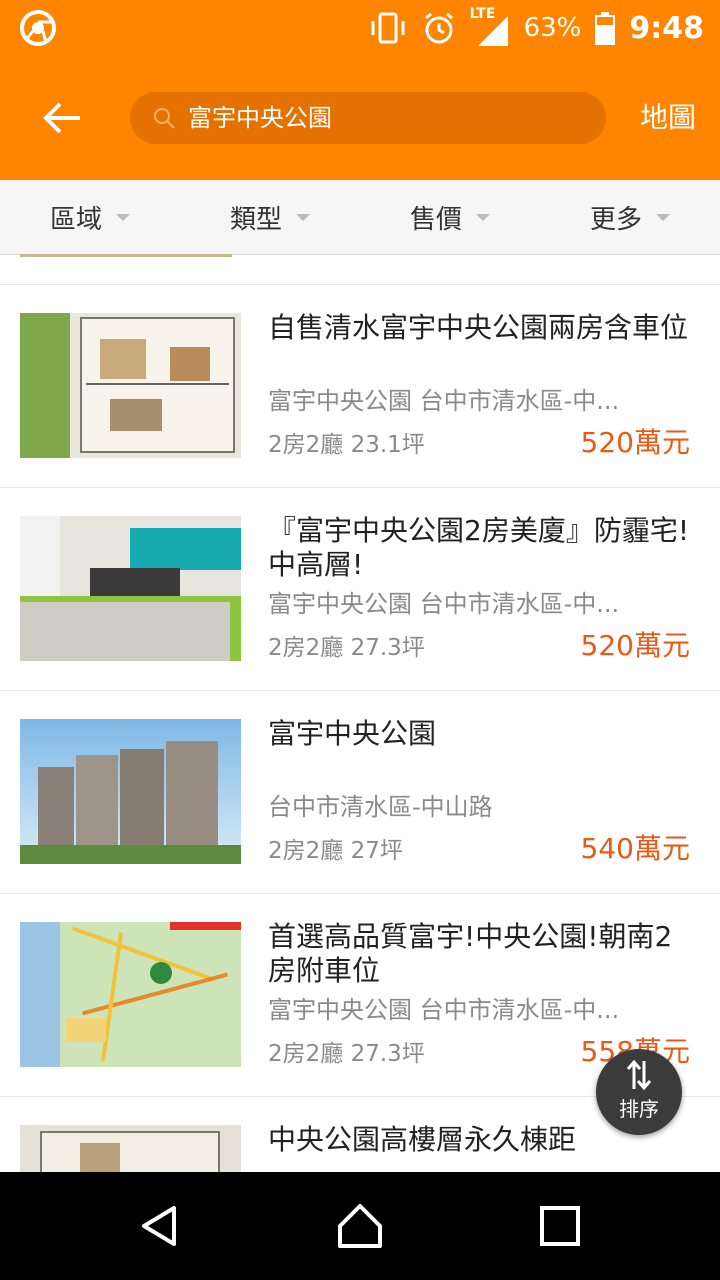 The width and height of the screenshot is (720, 1280). Describe the element at coordinates (352, 733) in the screenshot. I see `listing-title: 富宇中央公園` at that location.